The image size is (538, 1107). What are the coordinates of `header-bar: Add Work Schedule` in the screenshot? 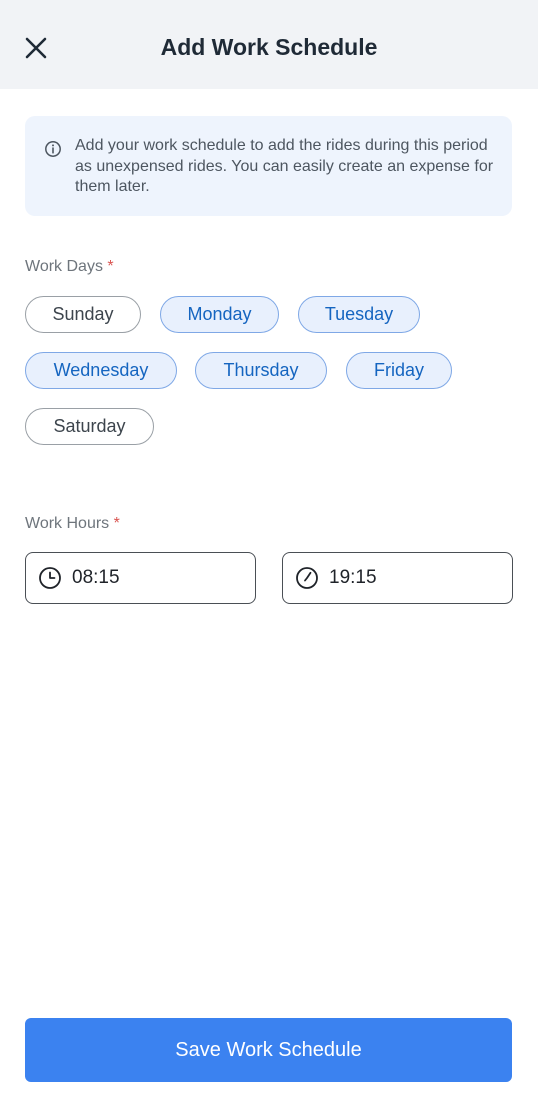 It's located at (269, 44).